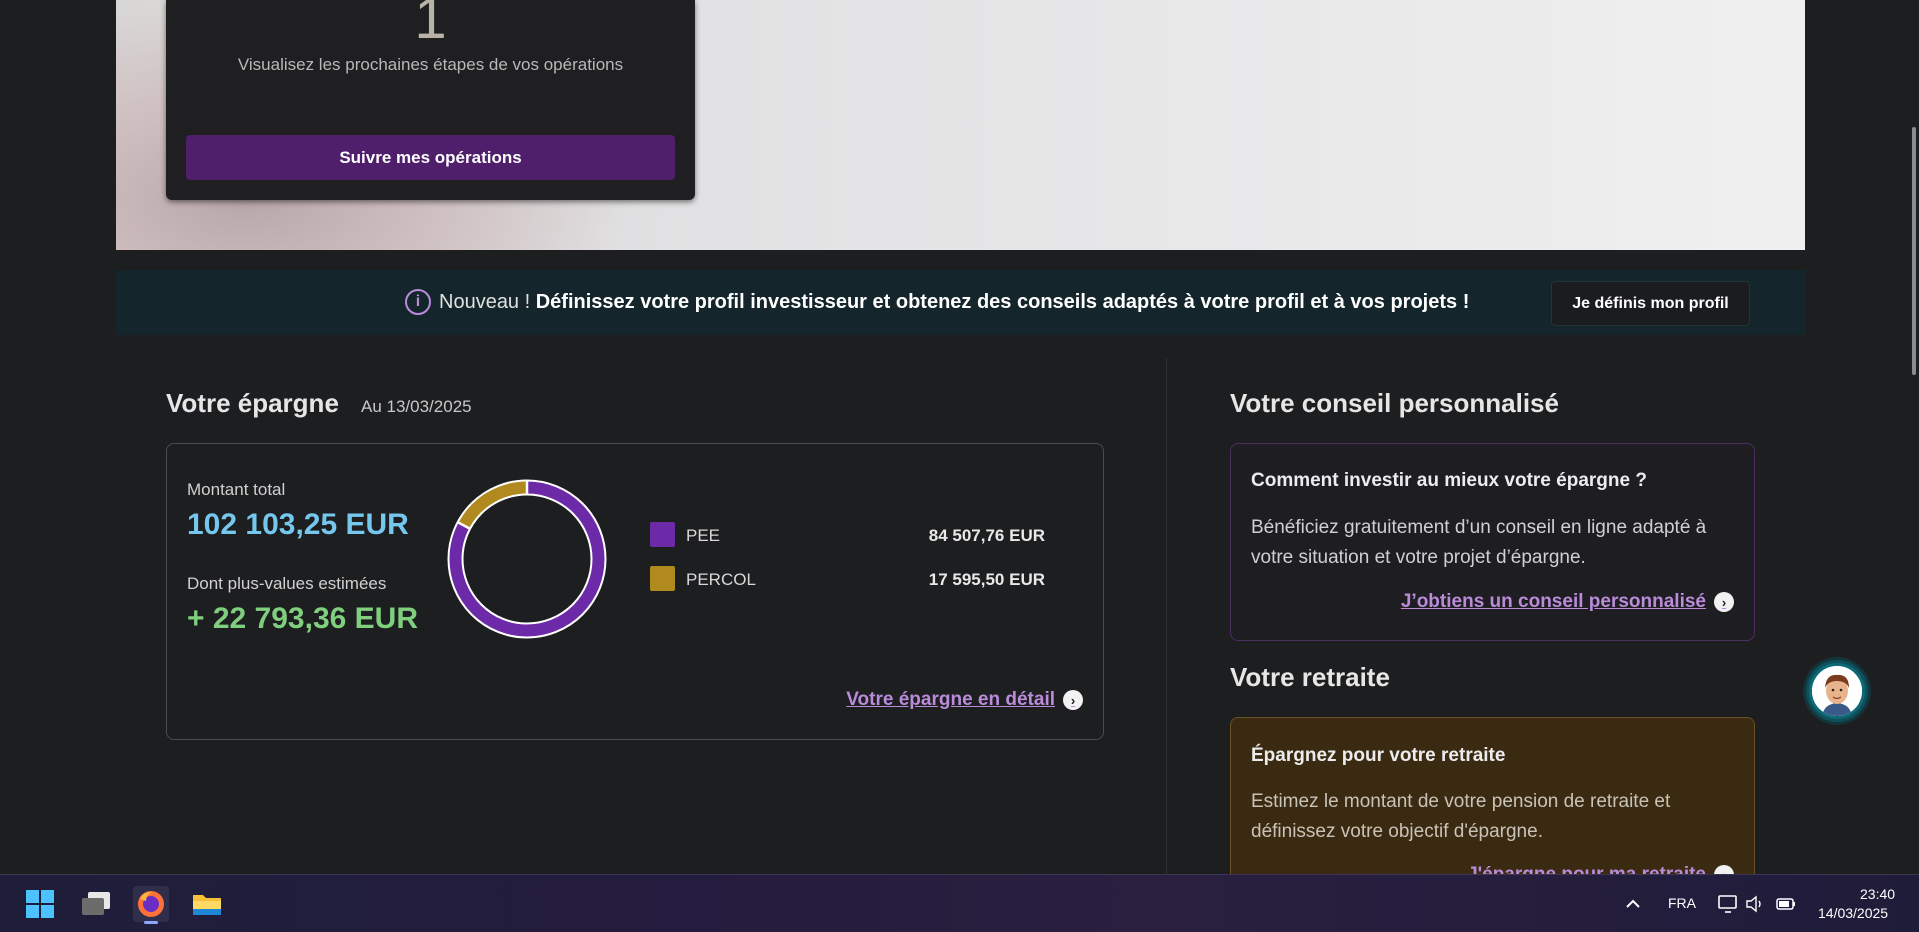 Image resolution: width=1919 pixels, height=932 pixels. What do you see at coordinates (236, 489) in the screenshot?
I see `total-amount-label: Montant total` at bounding box center [236, 489].